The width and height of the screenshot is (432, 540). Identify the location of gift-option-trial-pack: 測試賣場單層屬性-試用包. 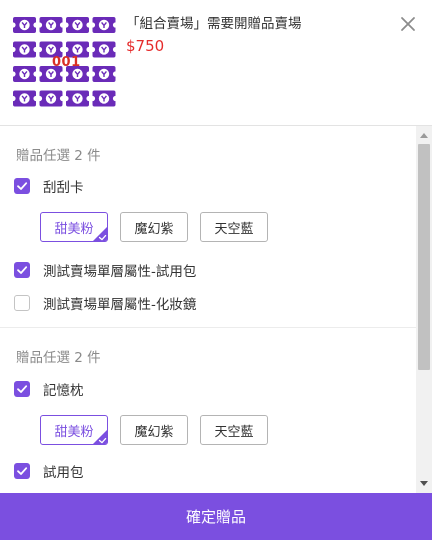
(105, 270).